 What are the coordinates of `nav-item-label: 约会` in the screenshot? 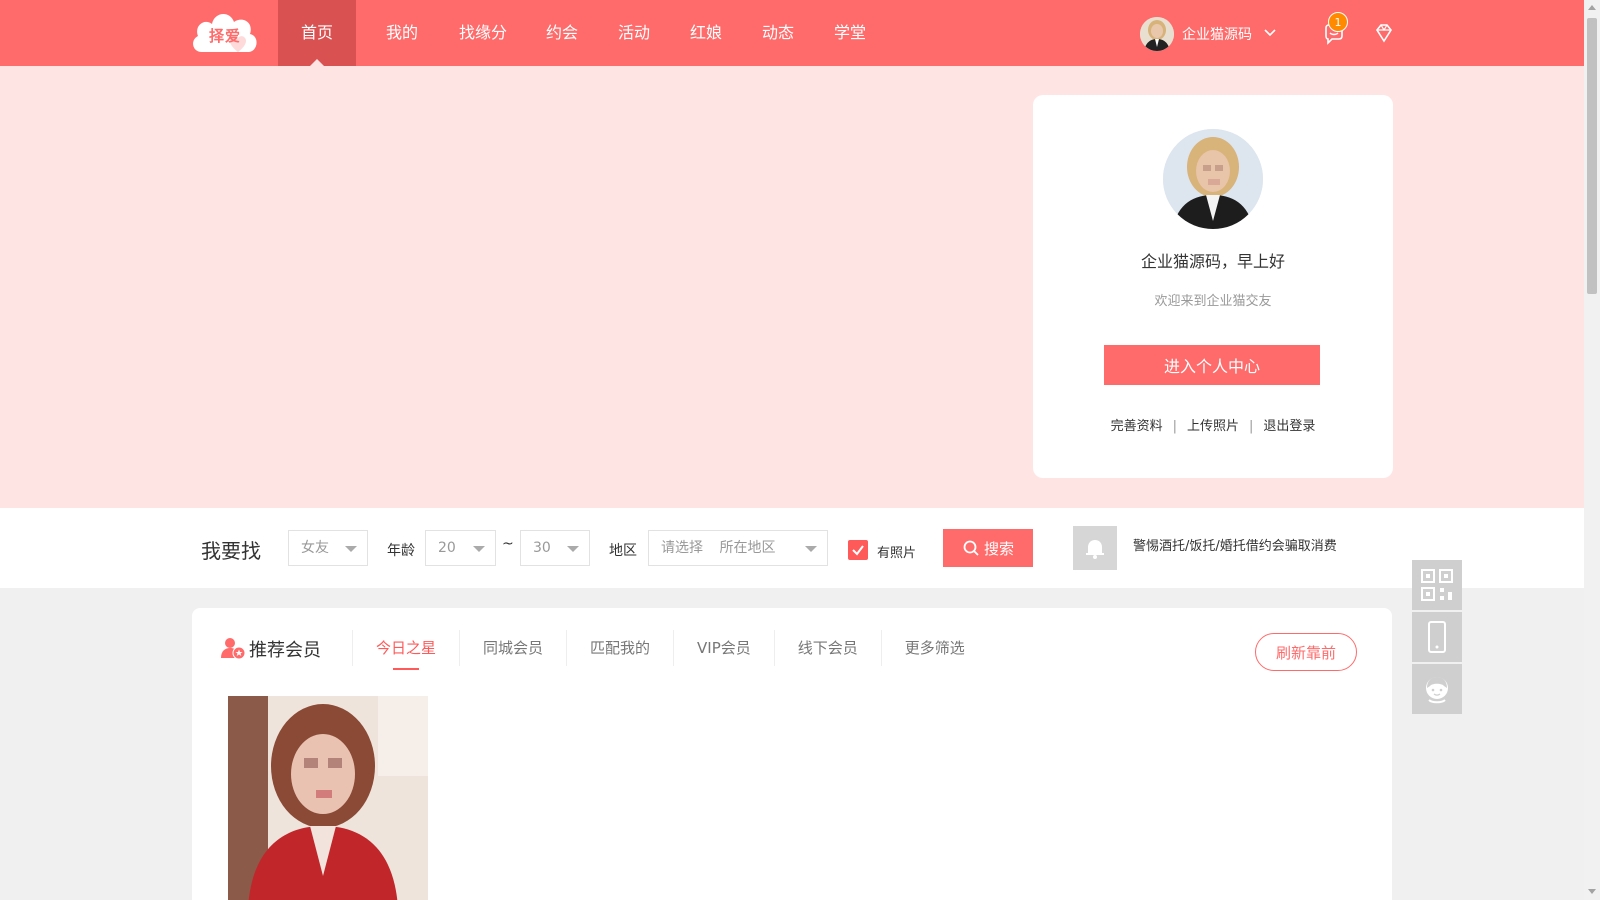 It's located at (561, 32).